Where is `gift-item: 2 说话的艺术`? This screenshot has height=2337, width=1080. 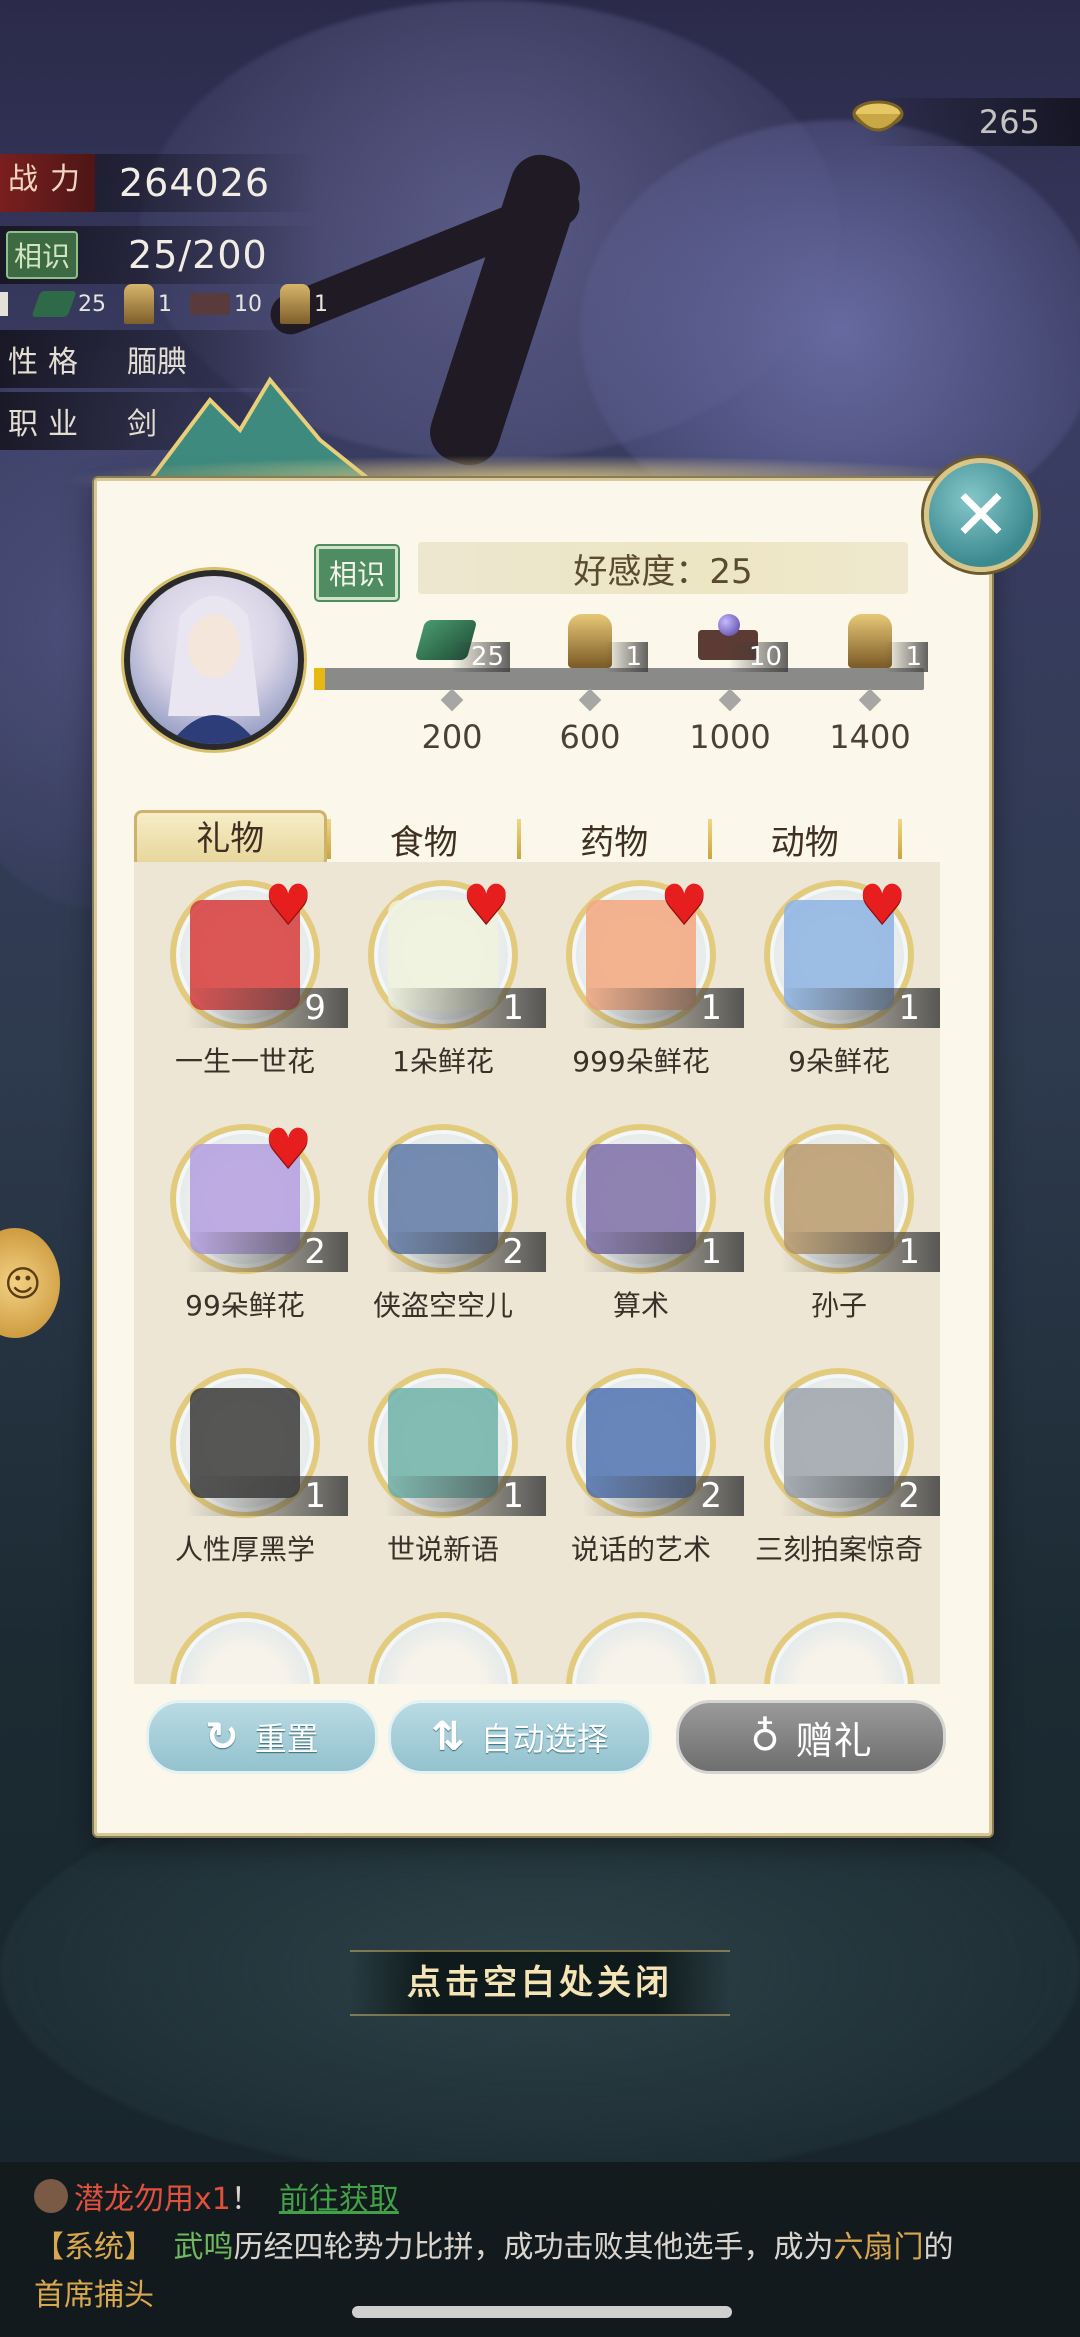 gift-item: 2 说话的艺术 is located at coordinates (643, 1478).